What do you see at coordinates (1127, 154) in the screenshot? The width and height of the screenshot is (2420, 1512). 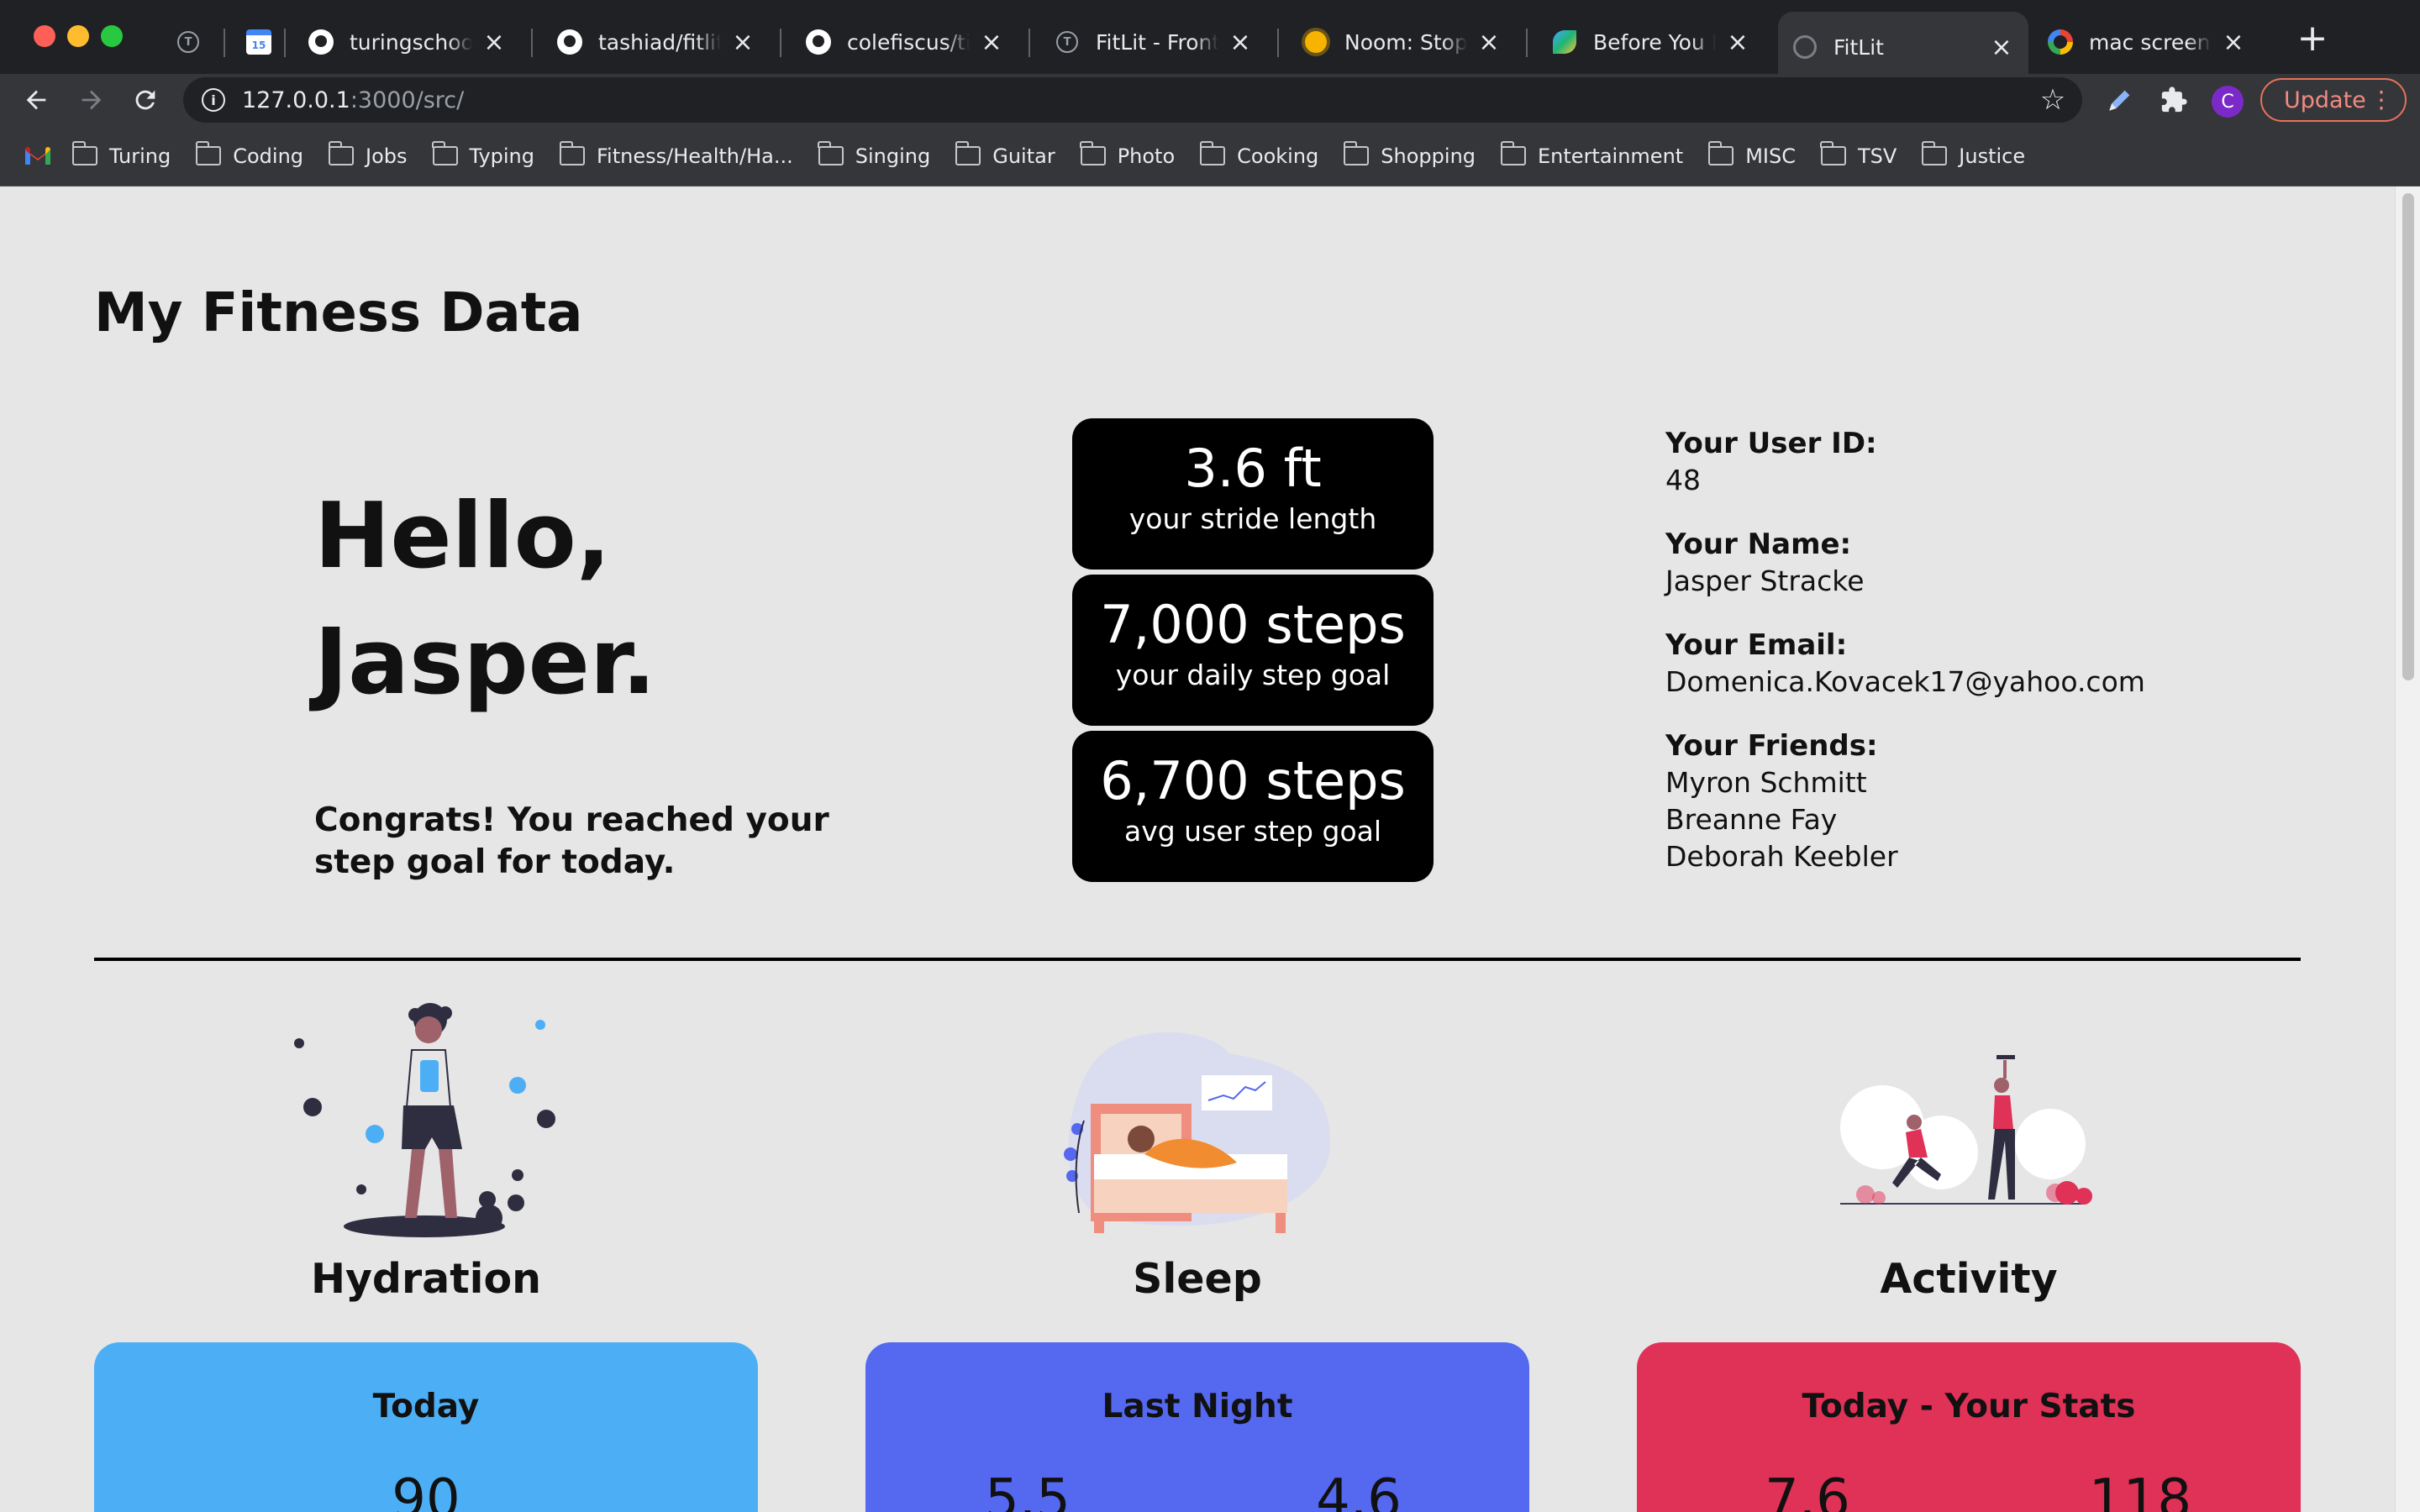 I see `bookmark-photo: Photo` at bounding box center [1127, 154].